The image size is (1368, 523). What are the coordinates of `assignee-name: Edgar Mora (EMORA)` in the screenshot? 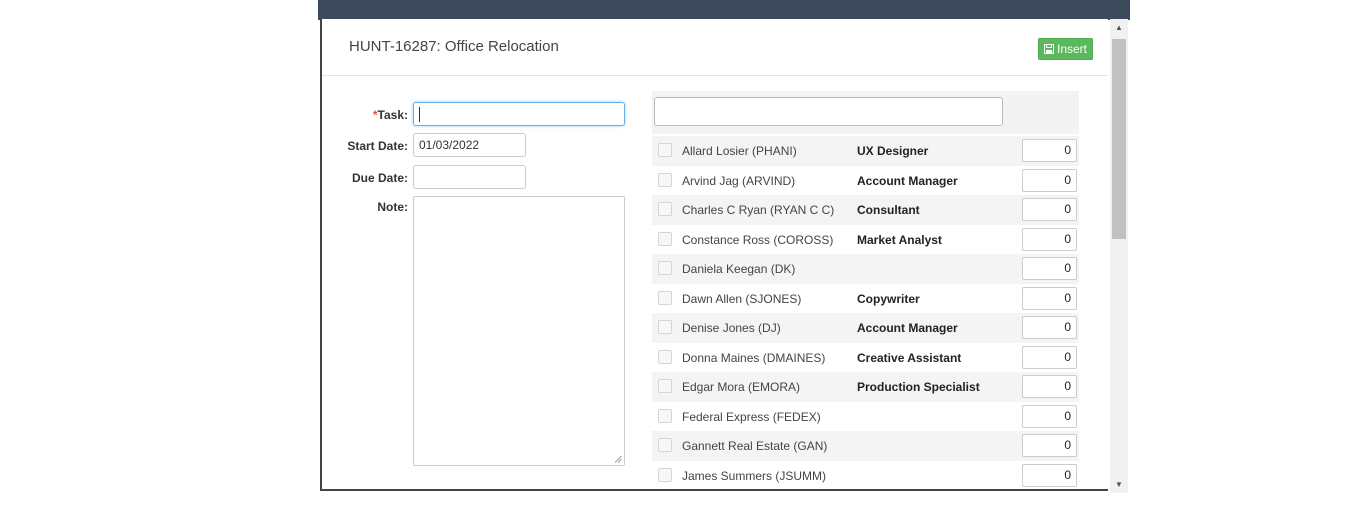 It's located at (741, 387).